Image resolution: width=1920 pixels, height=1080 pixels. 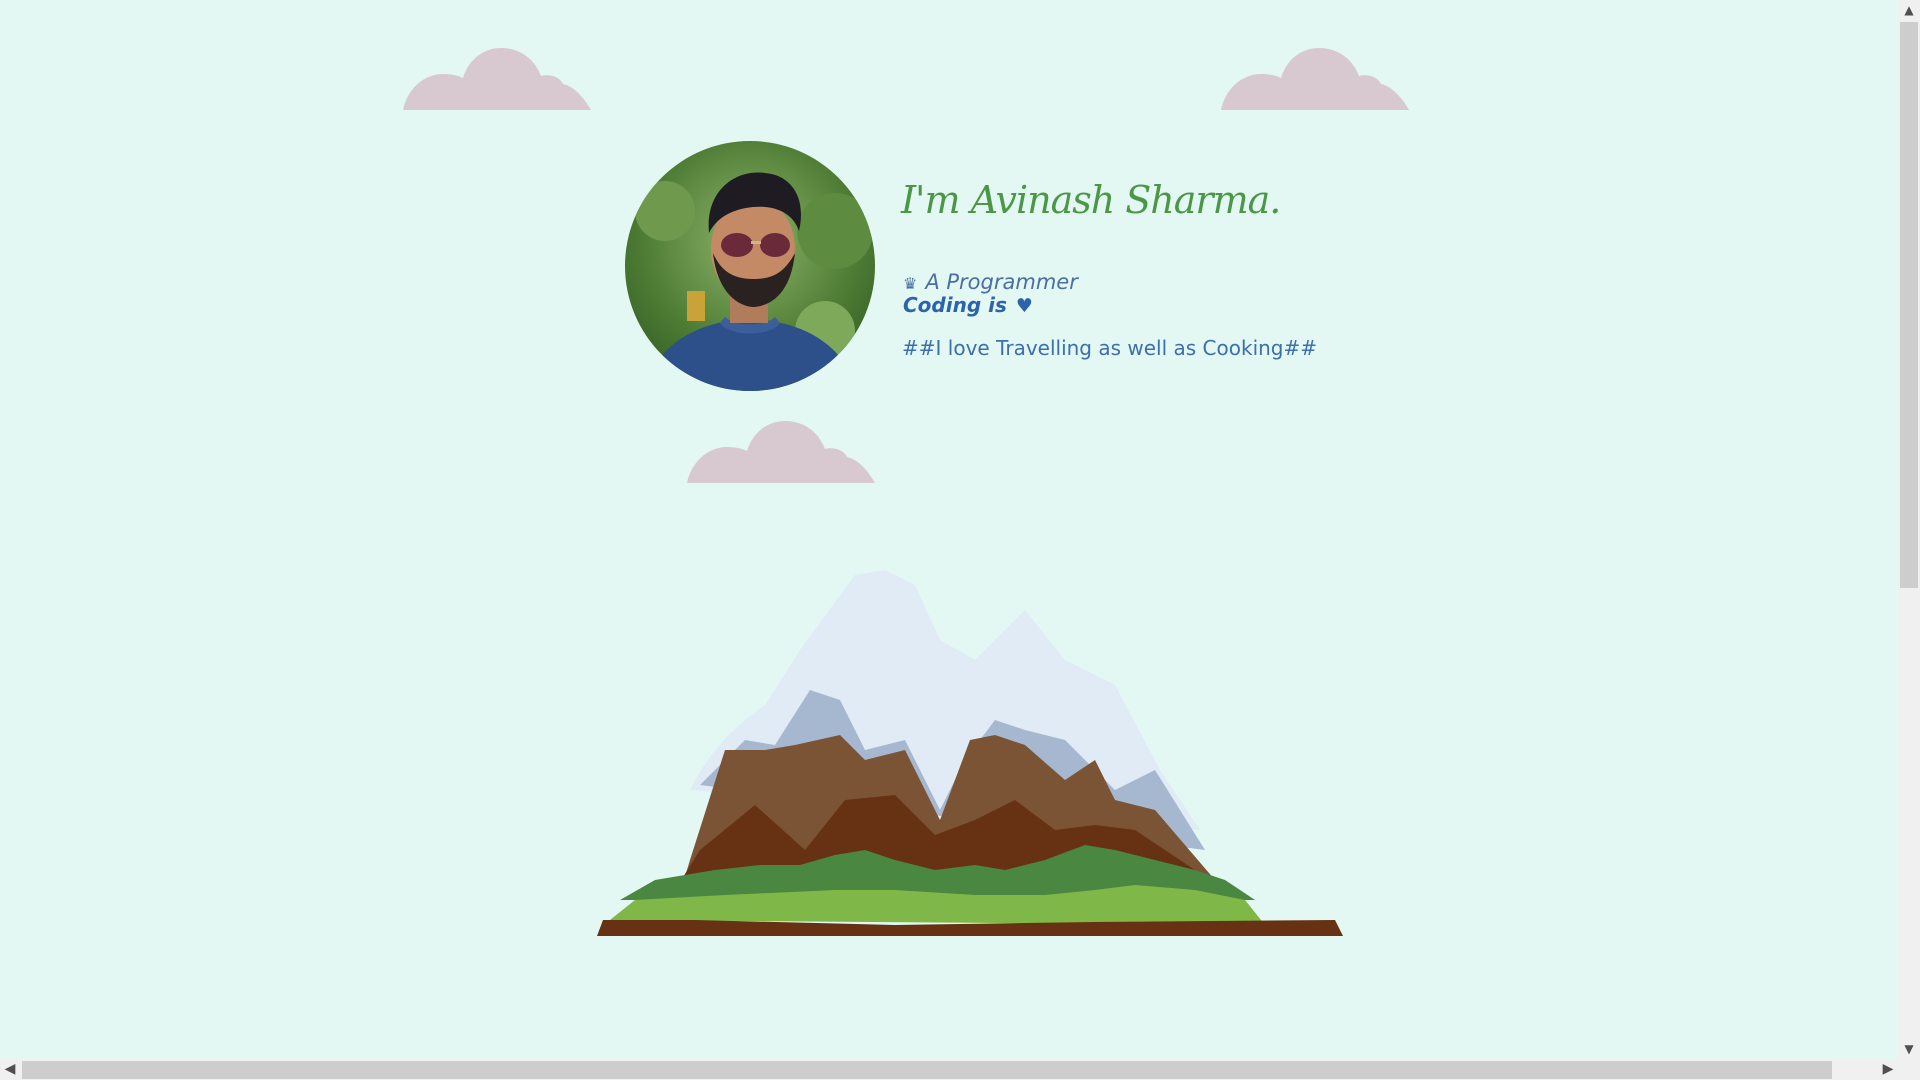 I want to click on robot-icon: ♛, so click(x=910, y=283).